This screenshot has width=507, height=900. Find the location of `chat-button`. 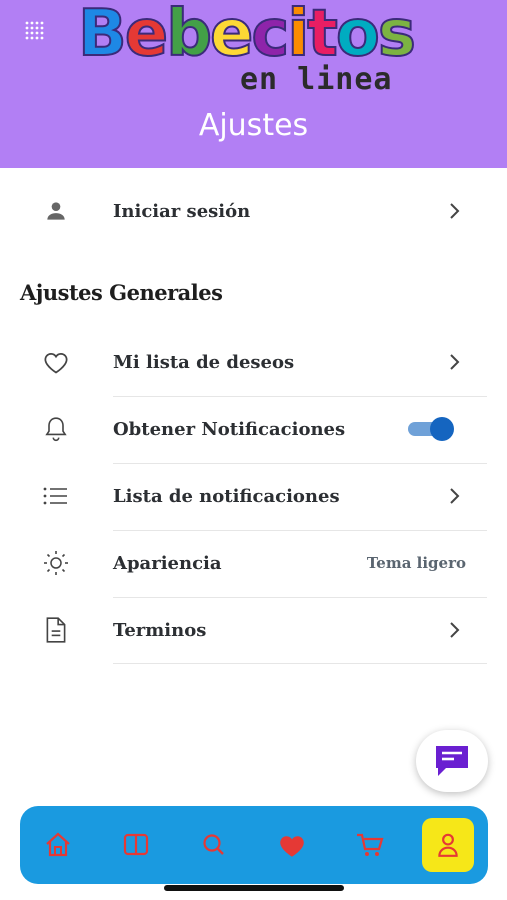

chat-button is located at coordinates (452, 761).